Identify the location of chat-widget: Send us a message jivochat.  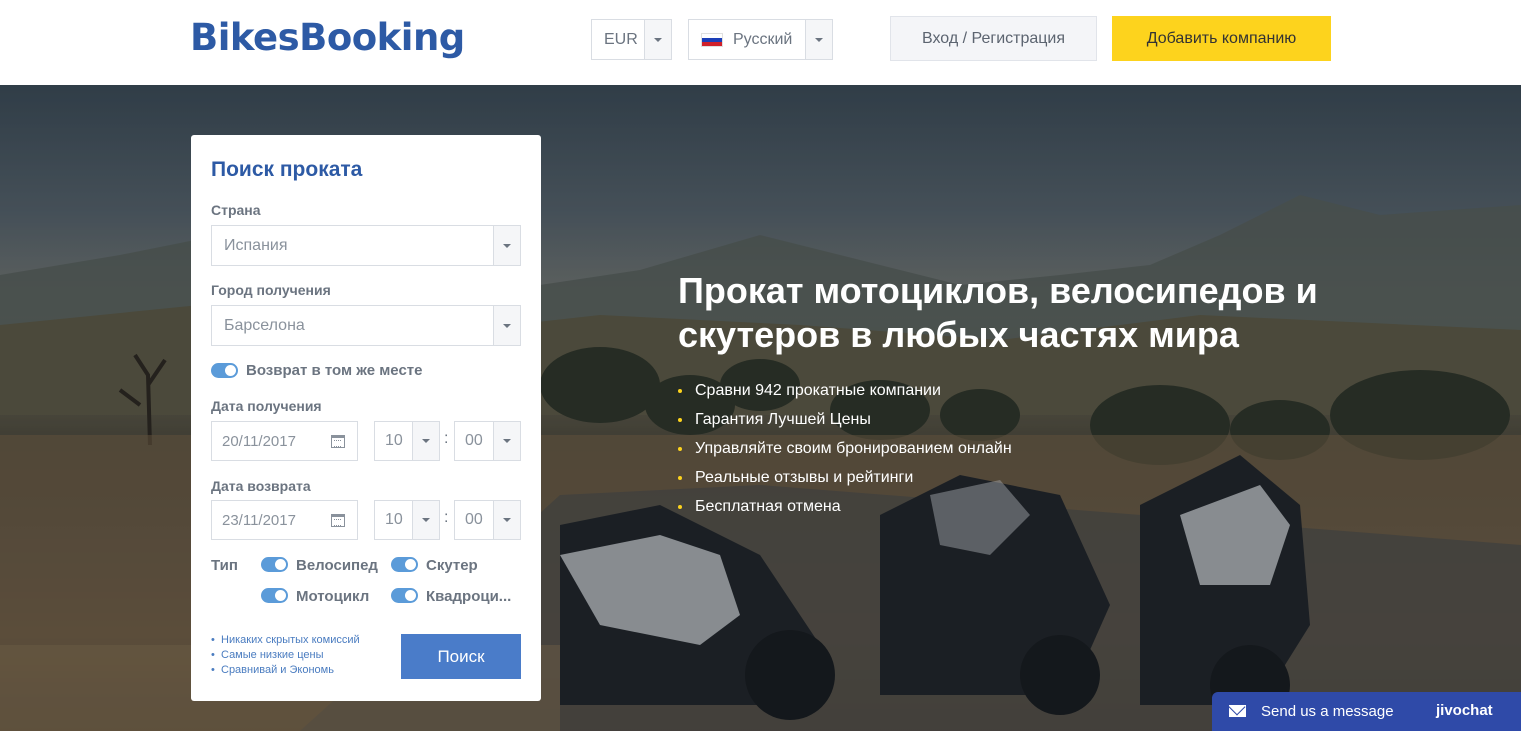
(1366, 711).